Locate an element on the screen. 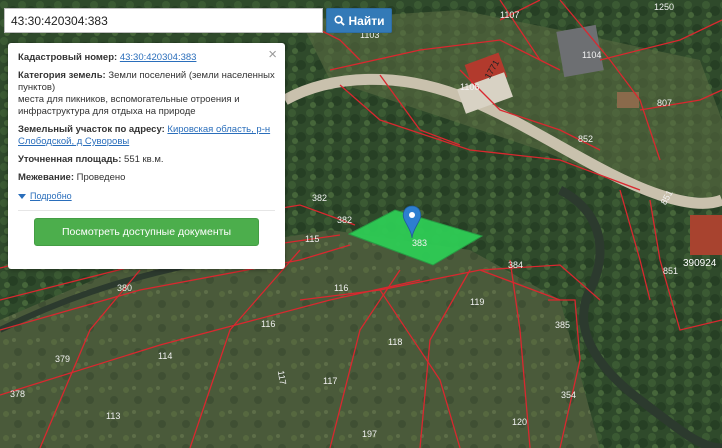  address-label: Земельный участок по адресу: is located at coordinates (91, 129).